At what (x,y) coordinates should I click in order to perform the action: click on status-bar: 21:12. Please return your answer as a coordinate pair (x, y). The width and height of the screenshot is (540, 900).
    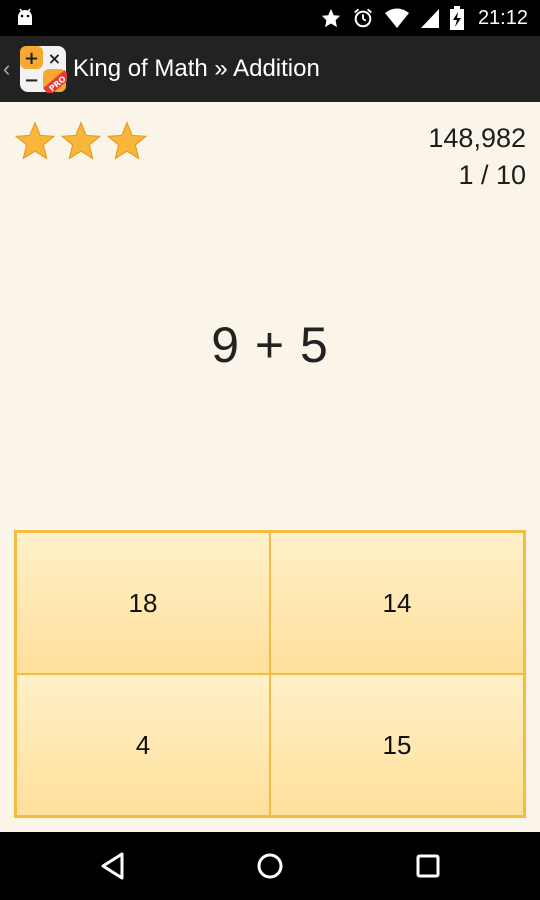
    Looking at the image, I should click on (270, 18).